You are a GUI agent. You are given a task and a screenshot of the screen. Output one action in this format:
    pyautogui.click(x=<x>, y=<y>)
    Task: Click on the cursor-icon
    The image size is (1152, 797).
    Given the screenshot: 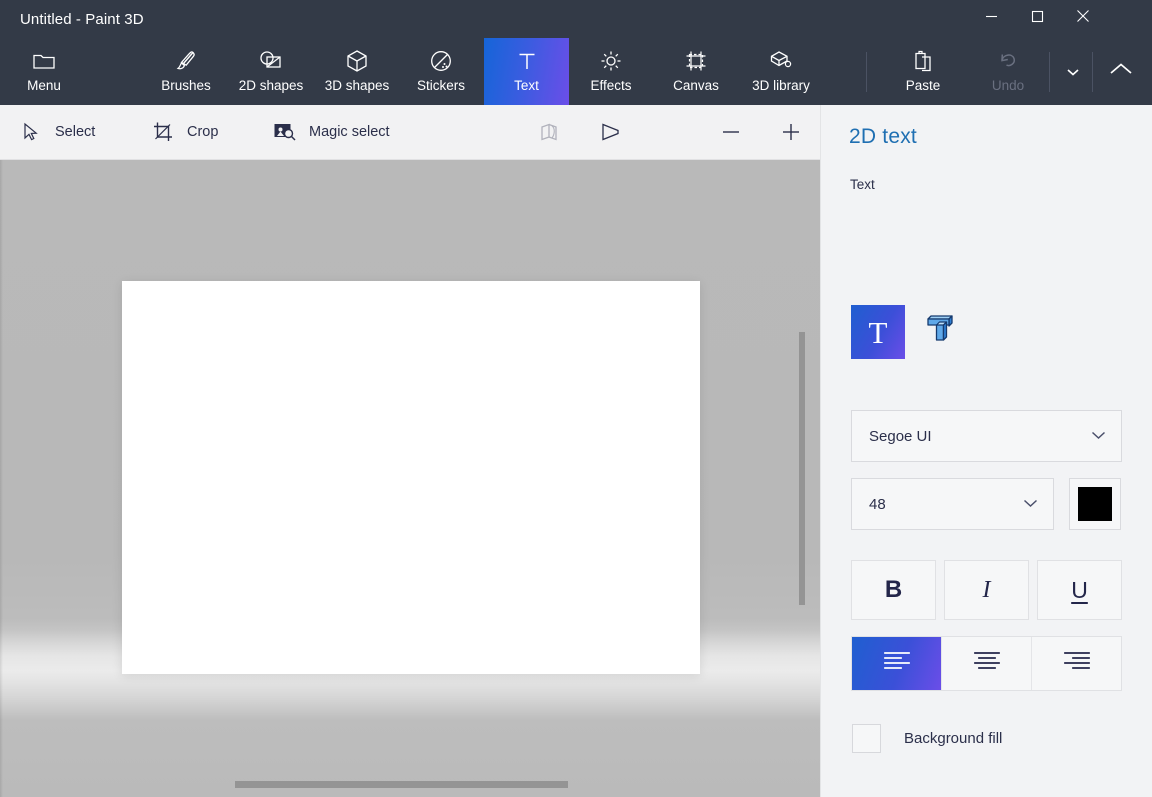 What is the action you would take?
    pyautogui.click(x=31, y=132)
    